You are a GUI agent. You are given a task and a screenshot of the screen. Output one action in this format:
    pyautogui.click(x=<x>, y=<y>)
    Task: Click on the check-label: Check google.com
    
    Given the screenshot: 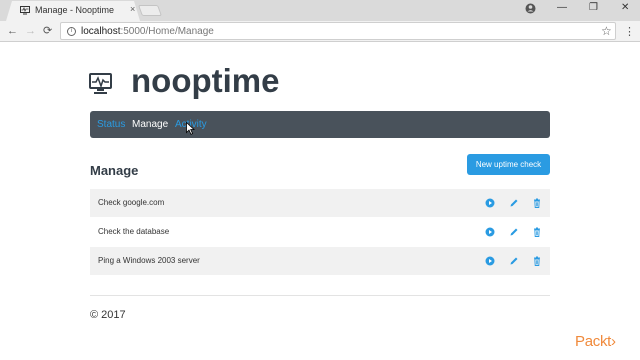 What is the action you would take?
    pyautogui.click(x=131, y=202)
    